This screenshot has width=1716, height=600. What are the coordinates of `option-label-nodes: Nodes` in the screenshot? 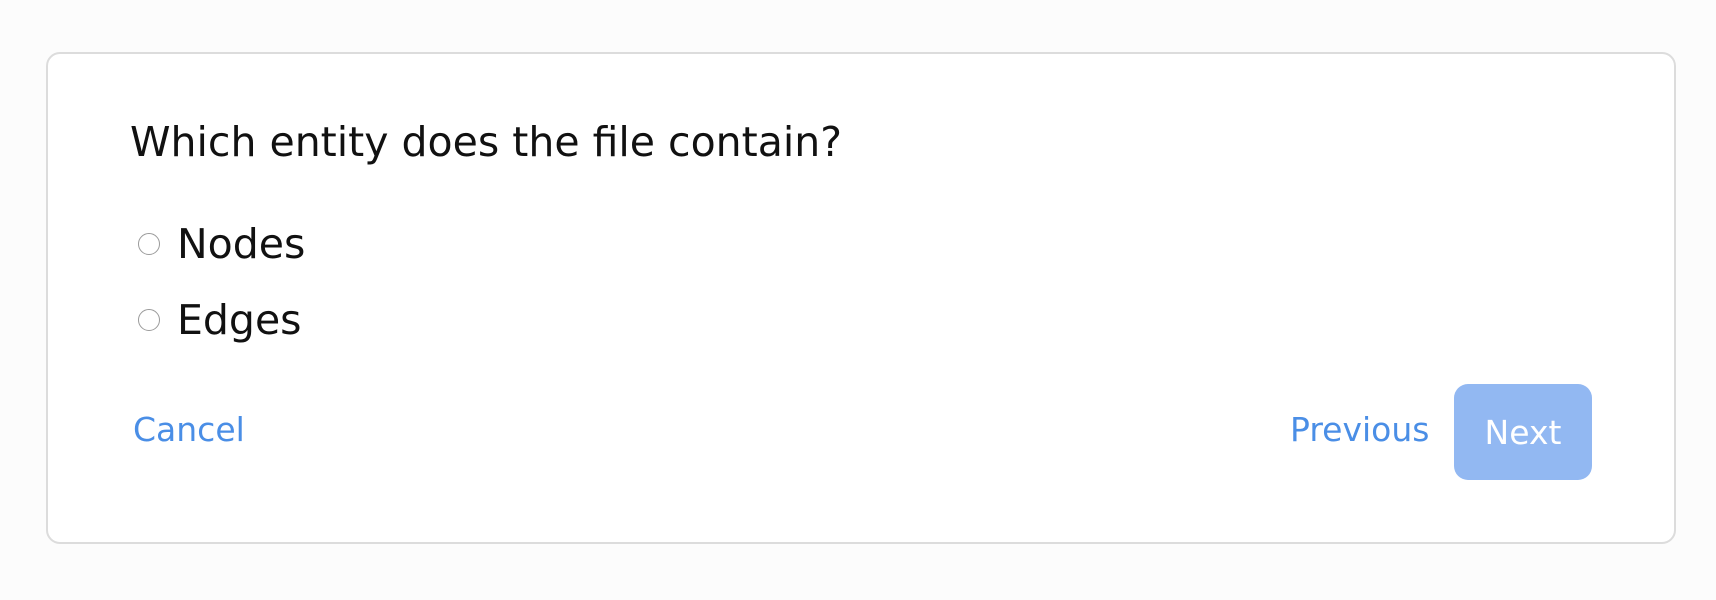 It's located at (241, 244).